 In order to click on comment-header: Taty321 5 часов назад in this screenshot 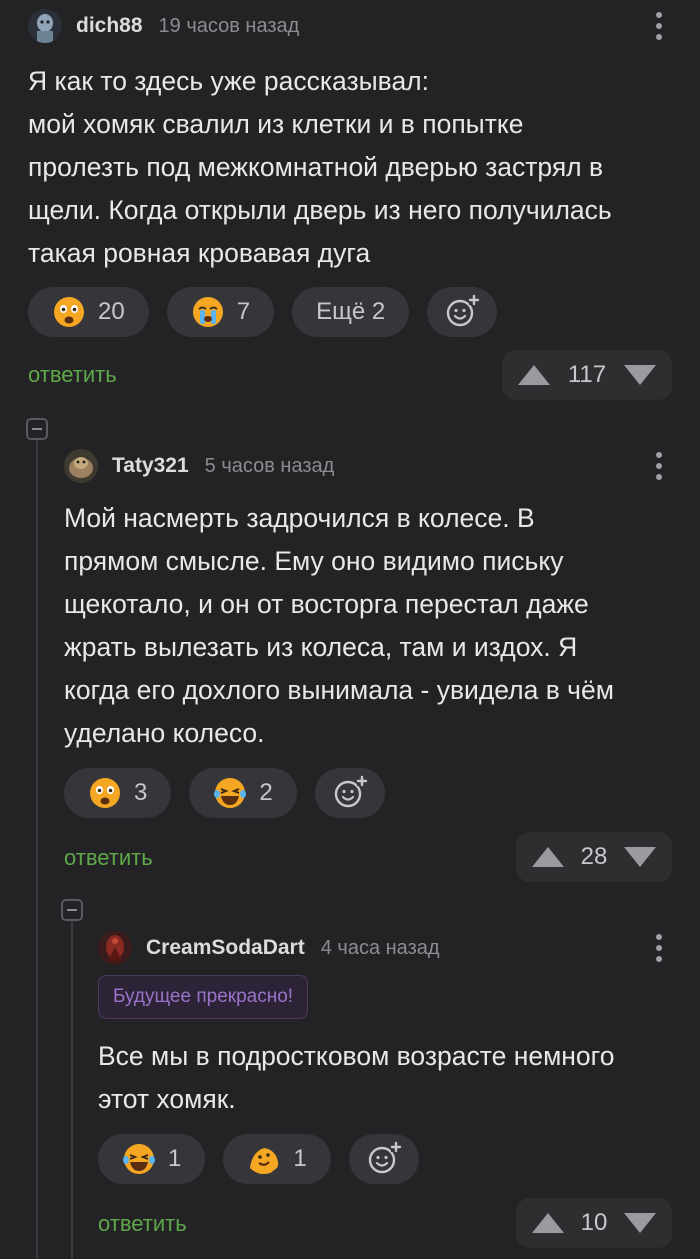, I will do `click(382, 466)`.